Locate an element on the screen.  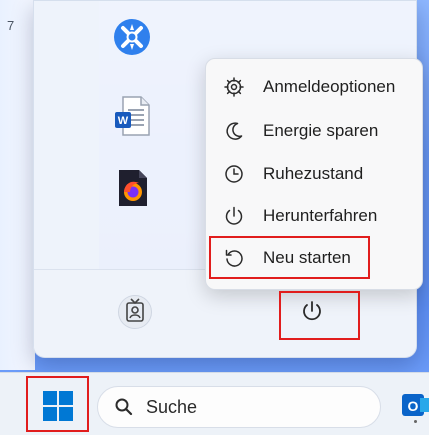
pinned-app-firefox-file is located at coordinates (132, 190).